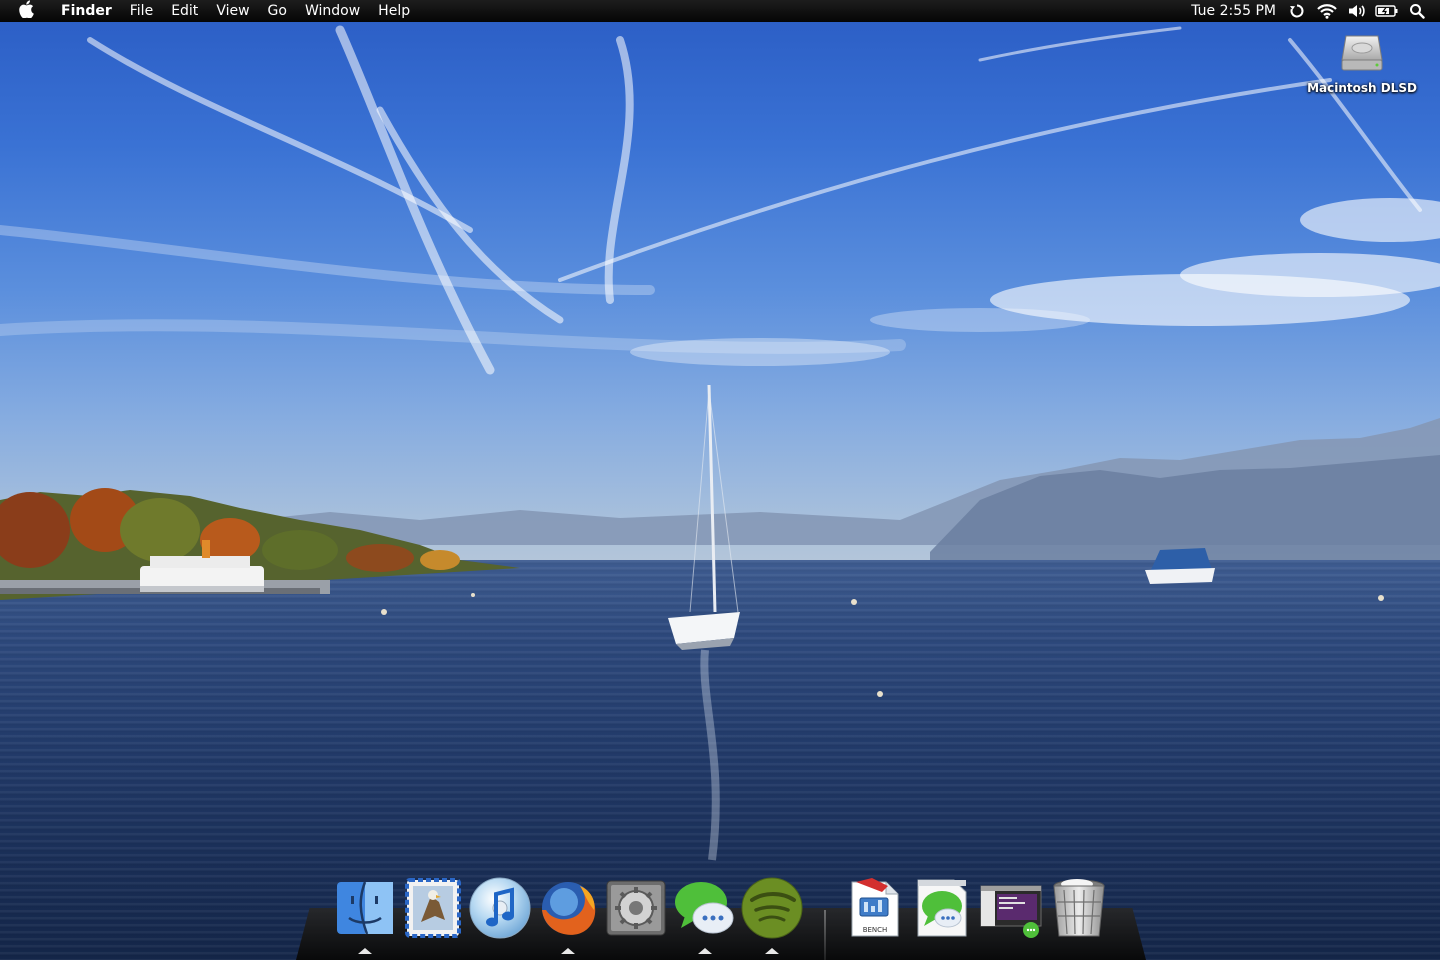 Image resolution: width=1440 pixels, height=960 pixels. What do you see at coordinates (1362, 88) in the screenshot?
I see `desktop-icon-label: Macintosh DLSD` at bounding box center [1362, 88].